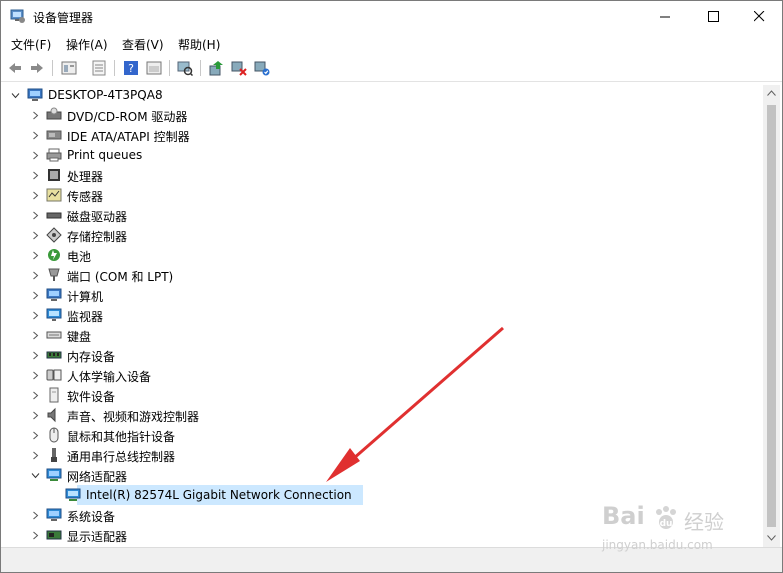 The image size is (783, 573). I want to click on properties-icon, so click(69, 68).